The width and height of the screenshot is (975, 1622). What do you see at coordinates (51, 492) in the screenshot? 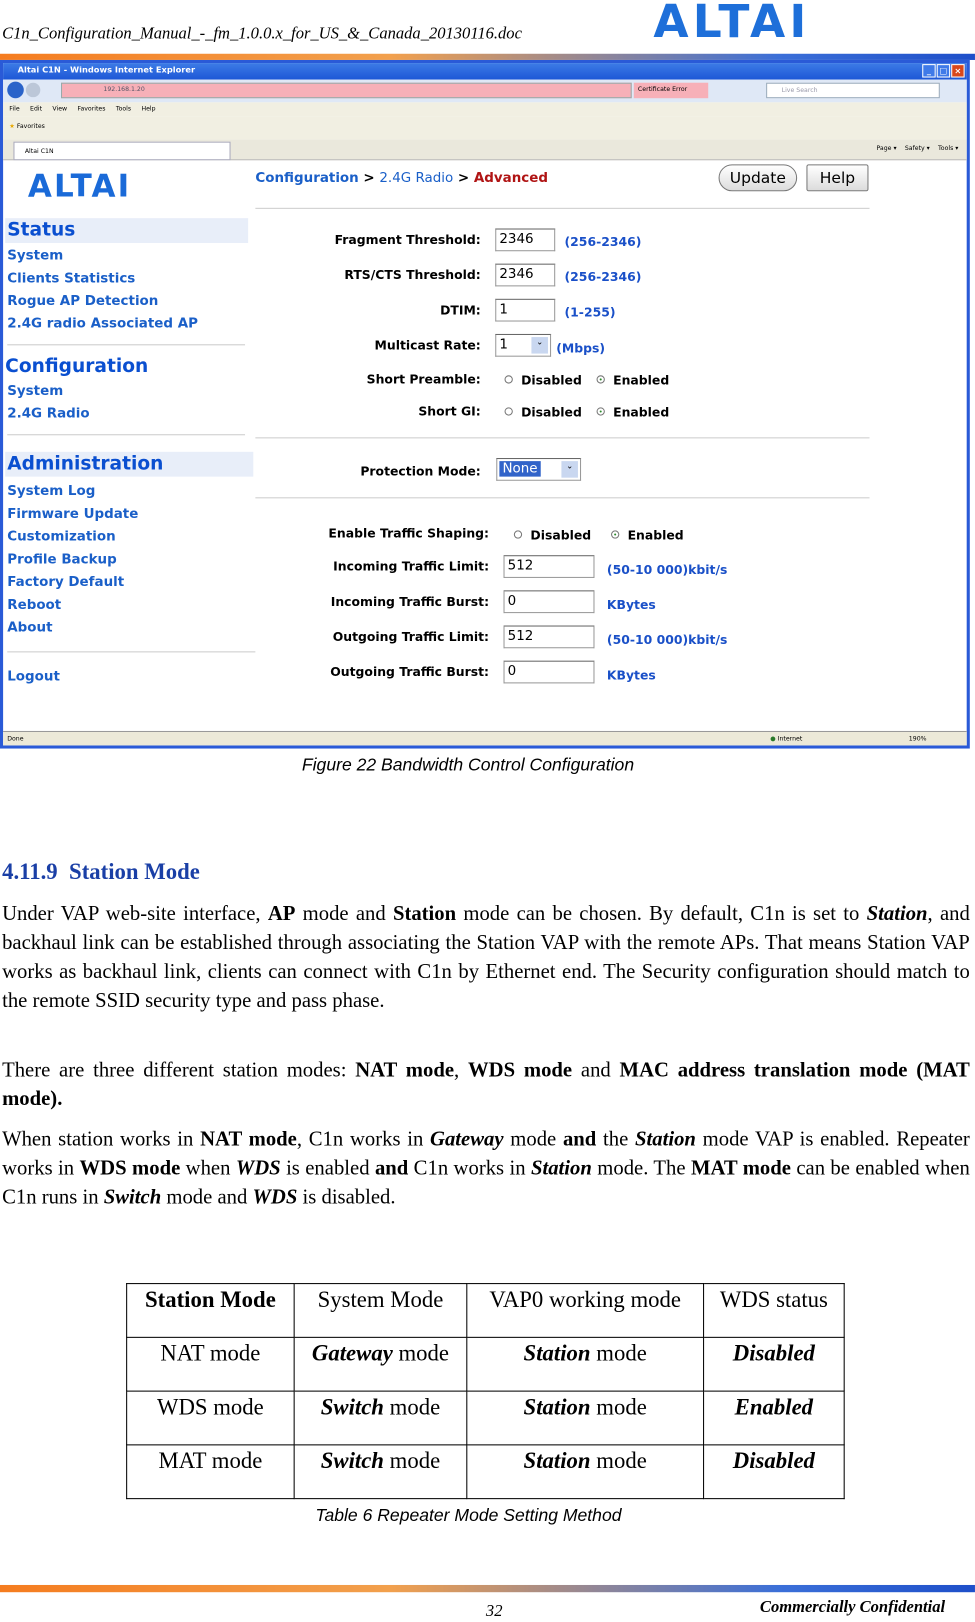
I see `nav-system-log: System Log` at bounding box center [51, 492].